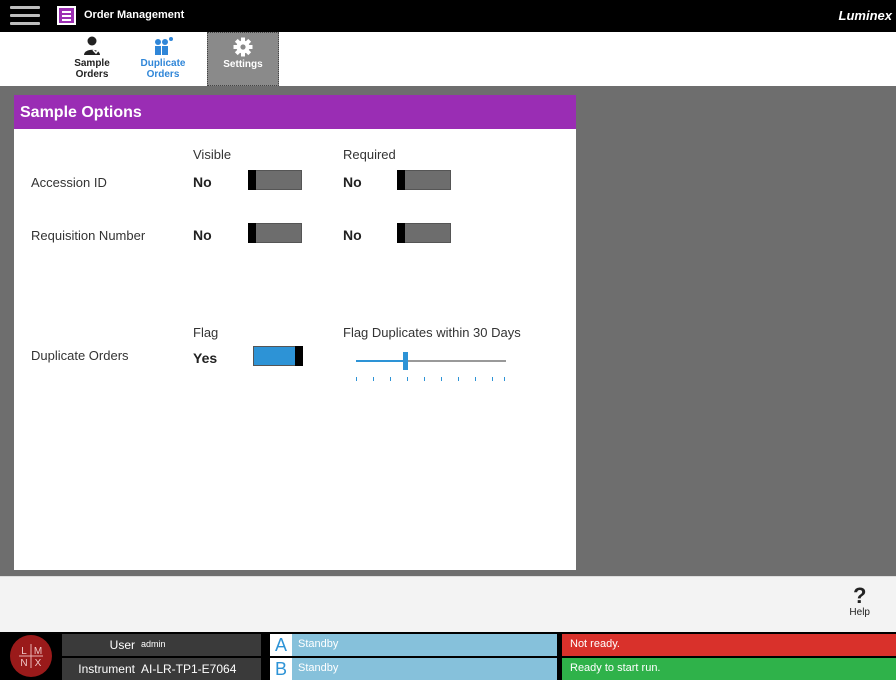  I want to click on flag-column-header: Flag, so click(206, 332).